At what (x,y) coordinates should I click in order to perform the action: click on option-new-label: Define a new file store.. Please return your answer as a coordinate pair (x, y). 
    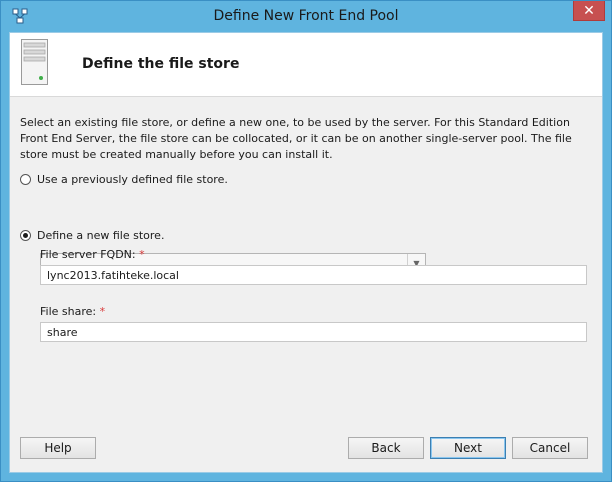
    Looking at the image, I should click on (101, 235).